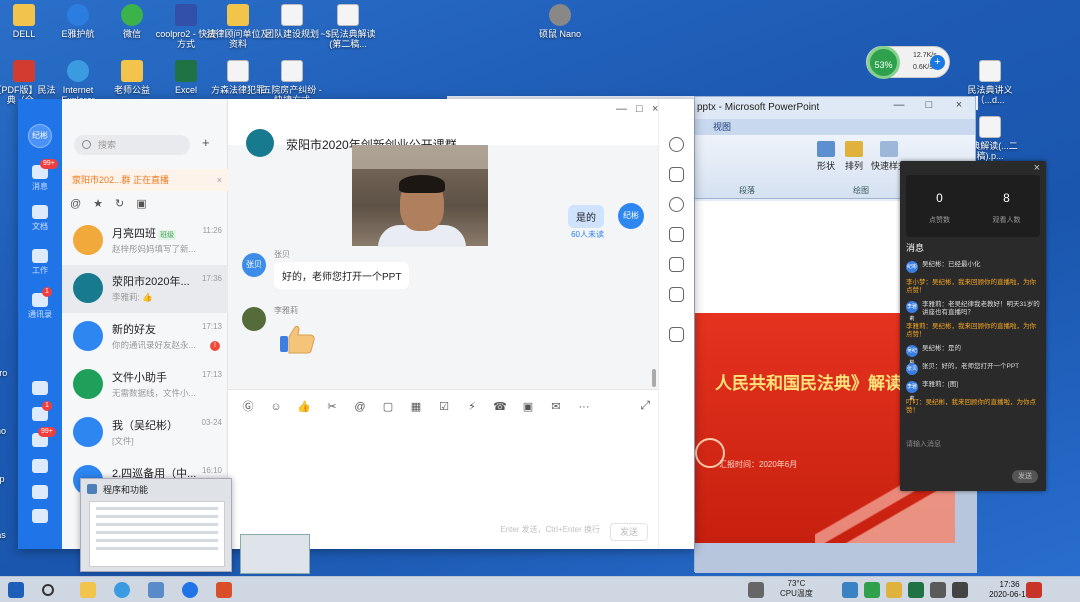  What do you see at coordinates (40, 262) in the screenshot?
I see `rail-item-work: 工作` at bounding box center [40, 262].